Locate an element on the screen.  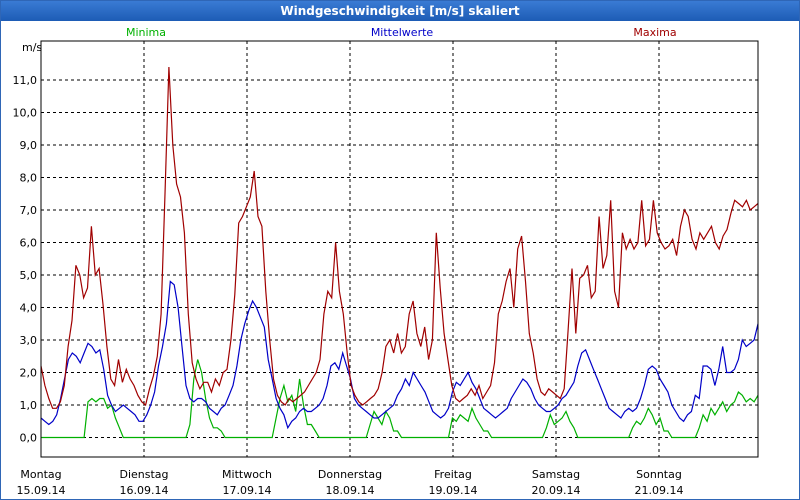
y-tick-label: 0,0 is located at coordinates (29, 438).